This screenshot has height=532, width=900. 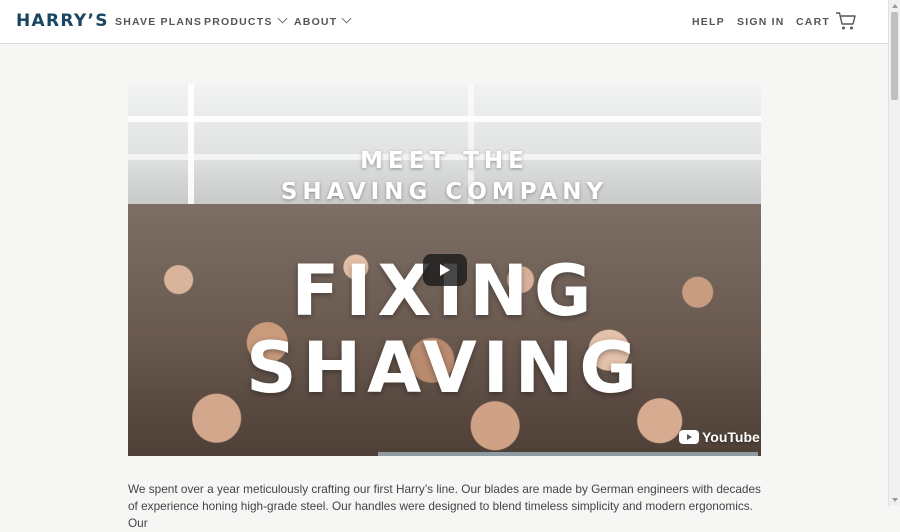 I want to click on play-icon, so click(x=445, y=270).